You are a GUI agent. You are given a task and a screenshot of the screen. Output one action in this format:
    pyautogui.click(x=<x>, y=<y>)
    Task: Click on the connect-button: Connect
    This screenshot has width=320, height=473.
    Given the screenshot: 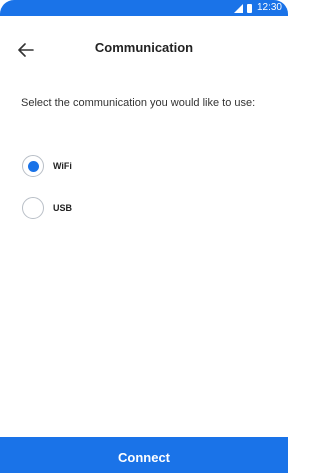 What is the action you would take?
    pyautogui.click(x=144, y=455)
    